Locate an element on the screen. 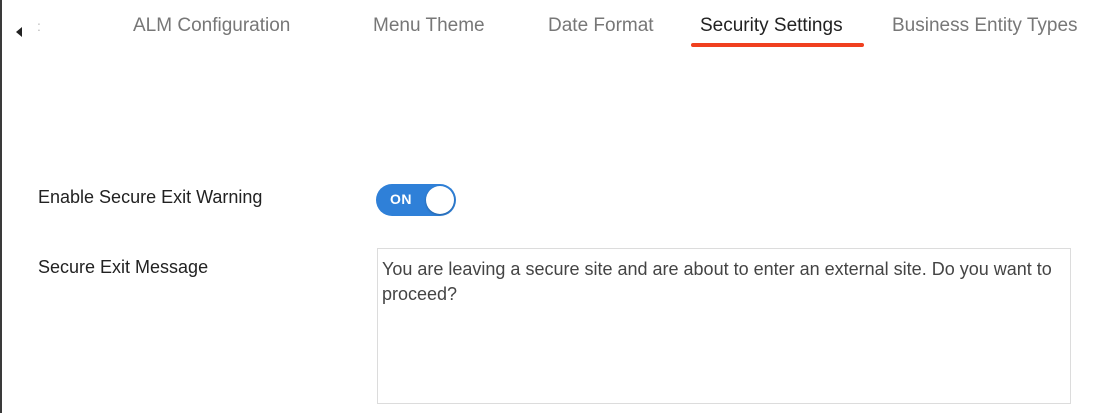 The width and height of the screenshot is (1096, 413). secure-exit-warning-toggle: ON is located at coordinates (416, 200).